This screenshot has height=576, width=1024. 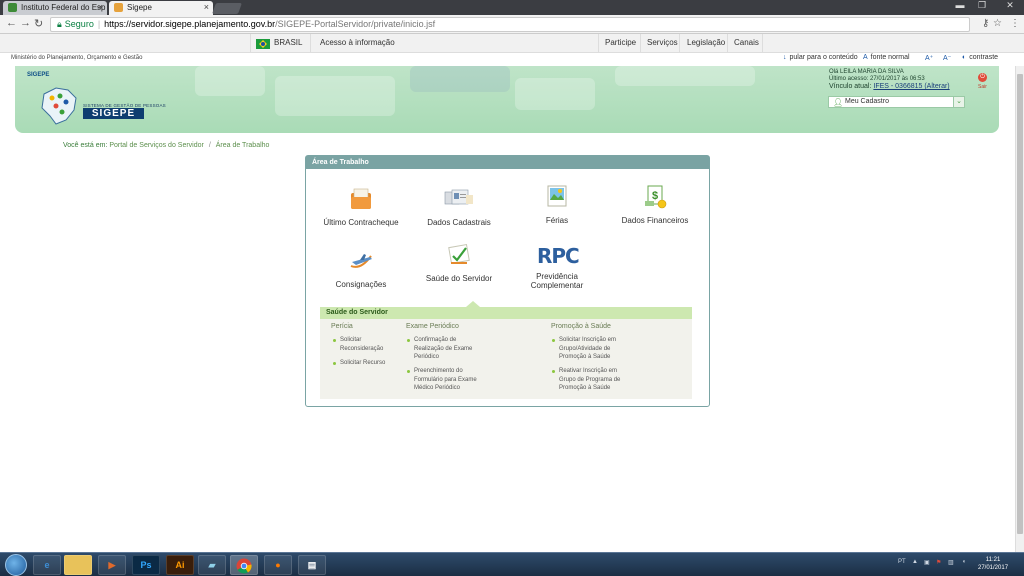 What do you see at coordinates (79, 24) in the screenshot?
I see `secure-label: Seguro` at bounding box center [79, 24].